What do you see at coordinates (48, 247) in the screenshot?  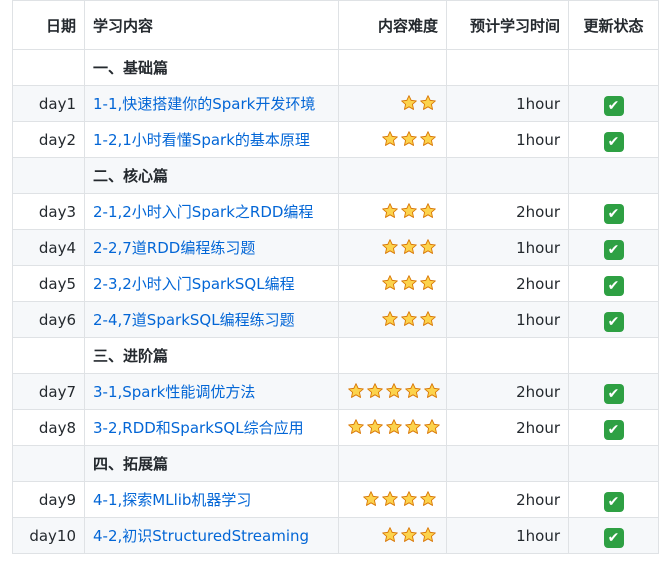 I see `cell-date: day4` at bounding box center [48, 247].